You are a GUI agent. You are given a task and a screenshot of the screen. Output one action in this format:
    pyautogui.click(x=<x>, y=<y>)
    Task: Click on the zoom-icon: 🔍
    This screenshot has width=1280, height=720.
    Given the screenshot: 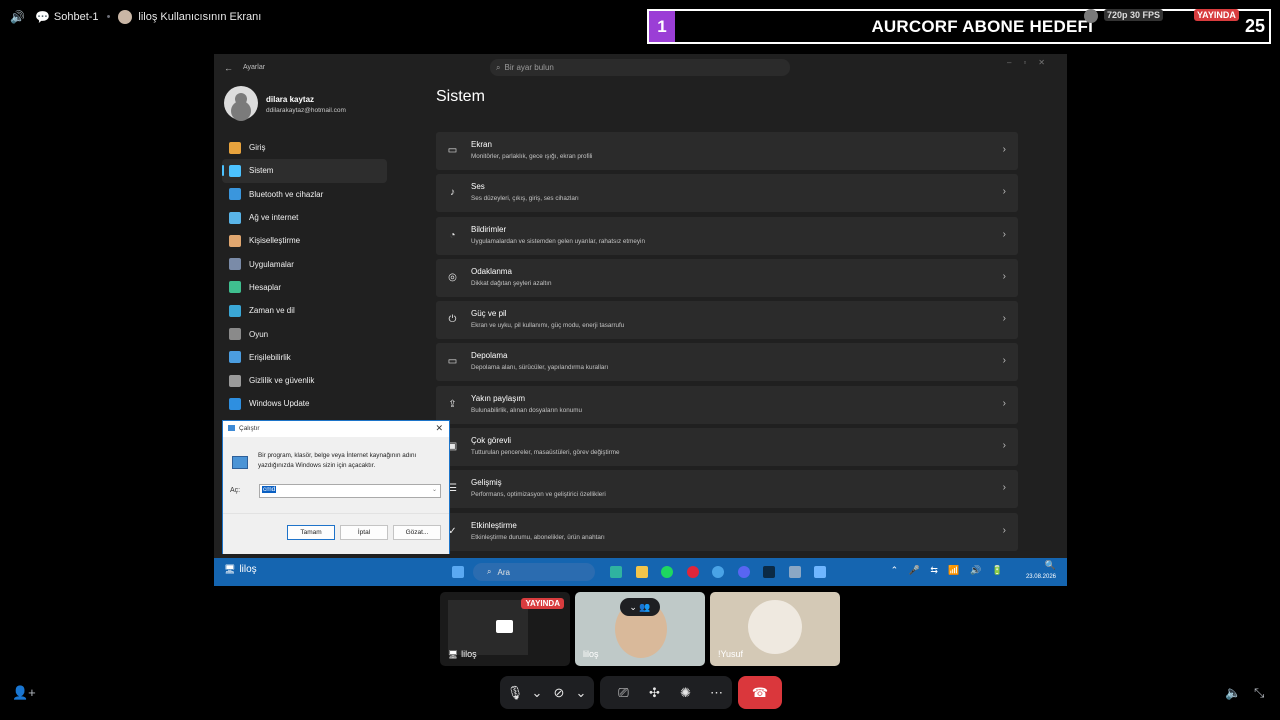 What is the action you would take?
    pyautogui.click(x=1050, y=565)
    